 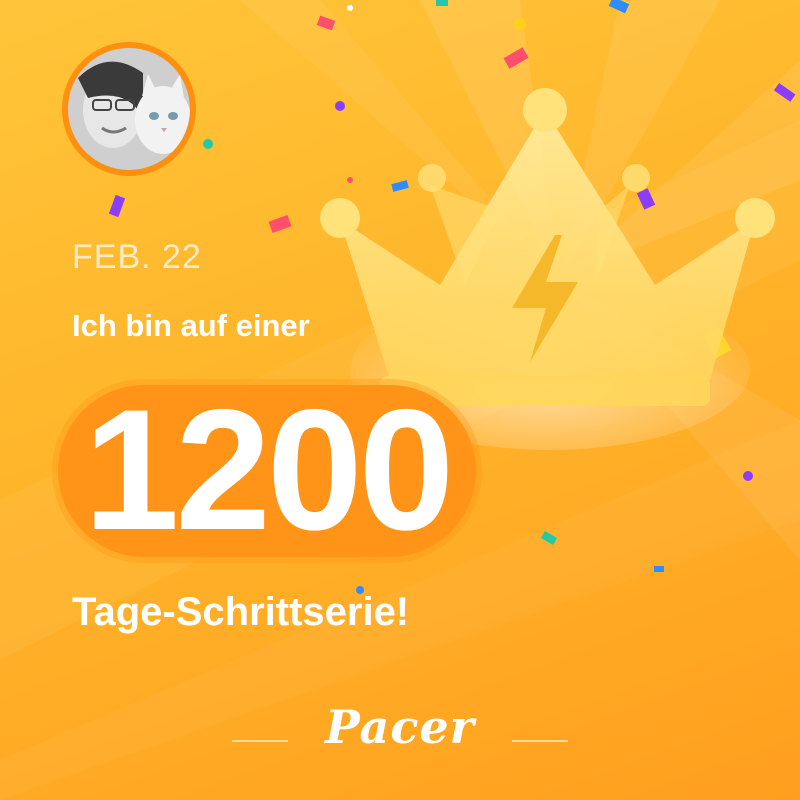 I want to click on pacer-logo: Pacer, so click(x=400, y=727).